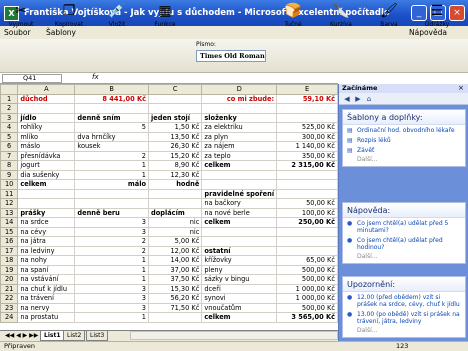 This screenshot has height=351, width=468. I want to click on column-header: C, so click(175, 89).